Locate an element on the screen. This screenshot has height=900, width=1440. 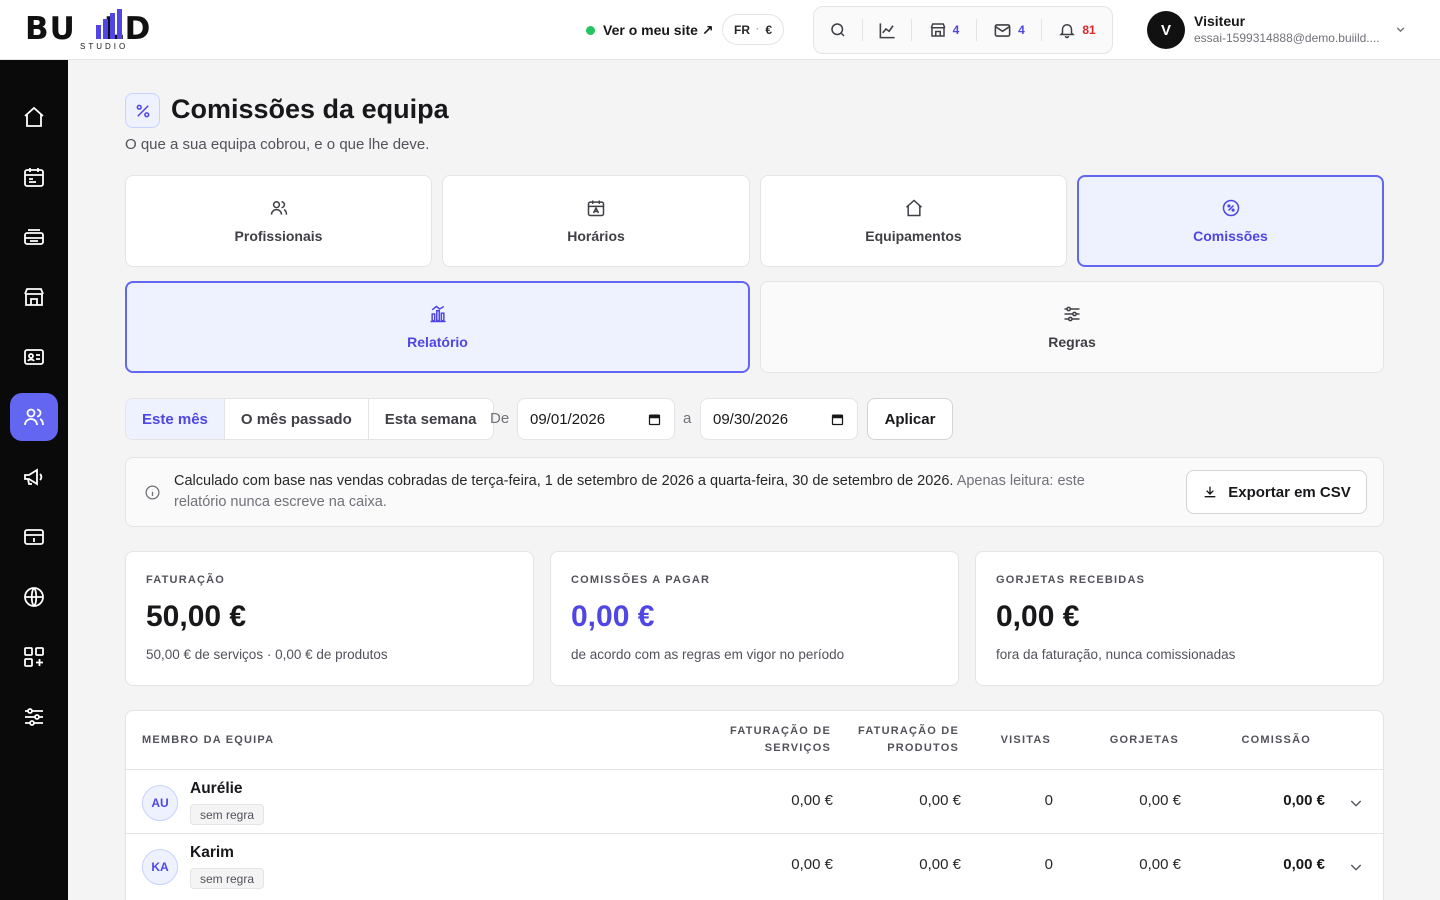
home-icon is located at coordinates (34, 116).